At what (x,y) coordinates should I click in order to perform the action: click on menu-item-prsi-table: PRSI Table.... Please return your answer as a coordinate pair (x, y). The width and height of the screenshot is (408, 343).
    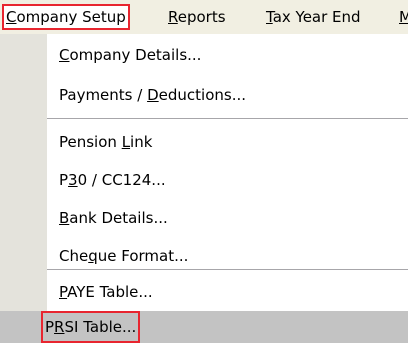
    Looking at the image, I should click on (90, 327).